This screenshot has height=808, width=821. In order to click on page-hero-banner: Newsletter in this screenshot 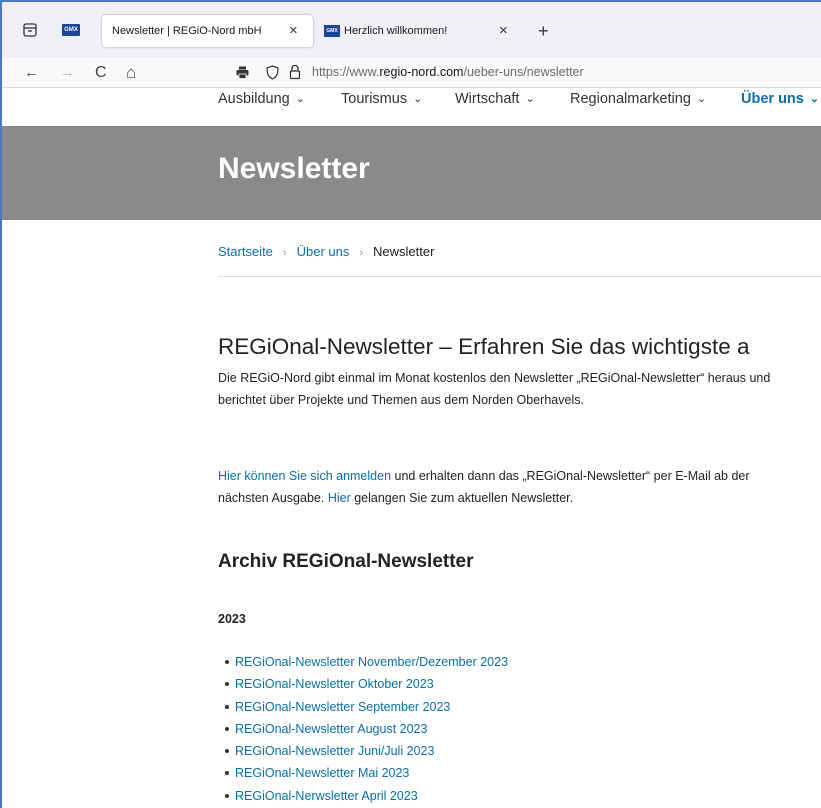, I will do `click(411, 173)`.